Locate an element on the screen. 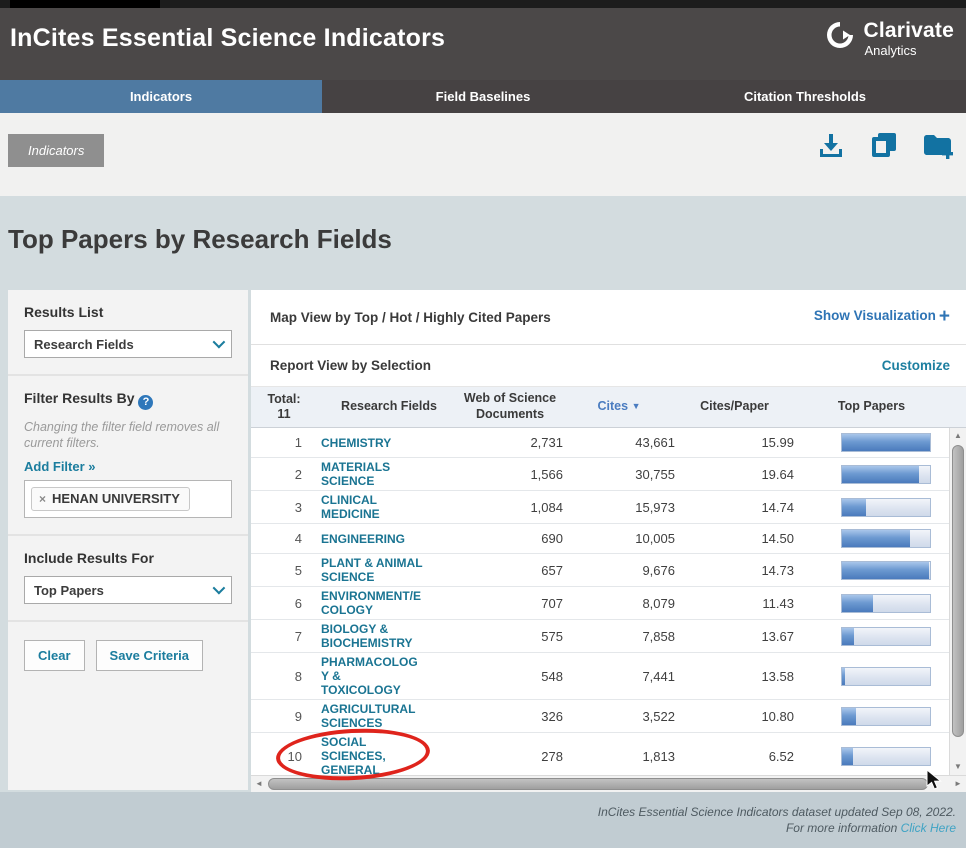 The height and width of the screenshot is (848, 966). mouse-cursor is located at coordinates (934, 782).